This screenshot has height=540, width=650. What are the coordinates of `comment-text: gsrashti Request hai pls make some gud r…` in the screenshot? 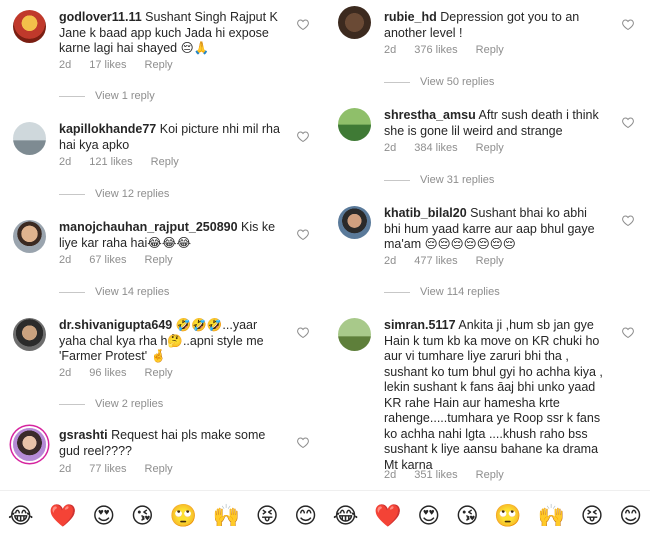 It's located at (170, 443).